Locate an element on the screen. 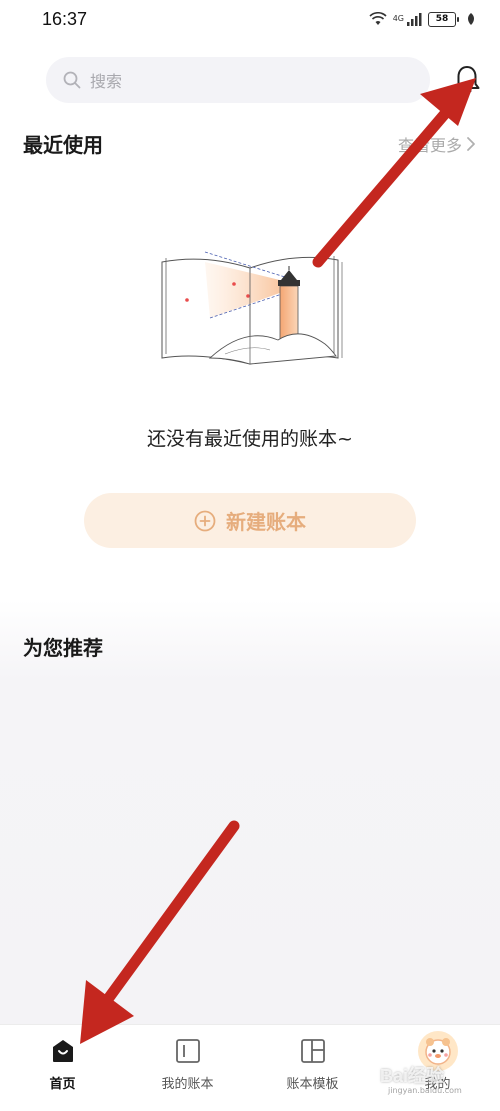 The width and height of the screenshot is (500, 1111). search-icon is located at coordinates (72, 80).